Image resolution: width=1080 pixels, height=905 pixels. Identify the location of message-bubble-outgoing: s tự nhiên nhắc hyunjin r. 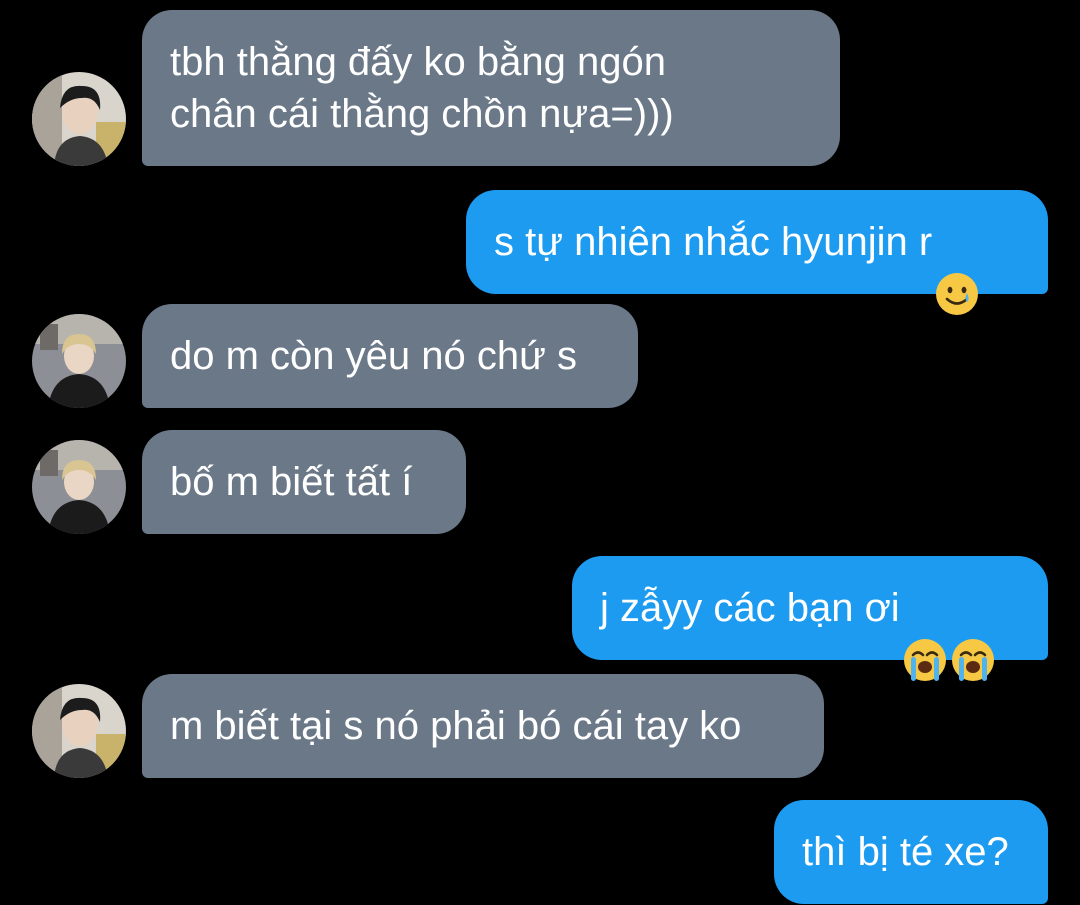
(757, 252).